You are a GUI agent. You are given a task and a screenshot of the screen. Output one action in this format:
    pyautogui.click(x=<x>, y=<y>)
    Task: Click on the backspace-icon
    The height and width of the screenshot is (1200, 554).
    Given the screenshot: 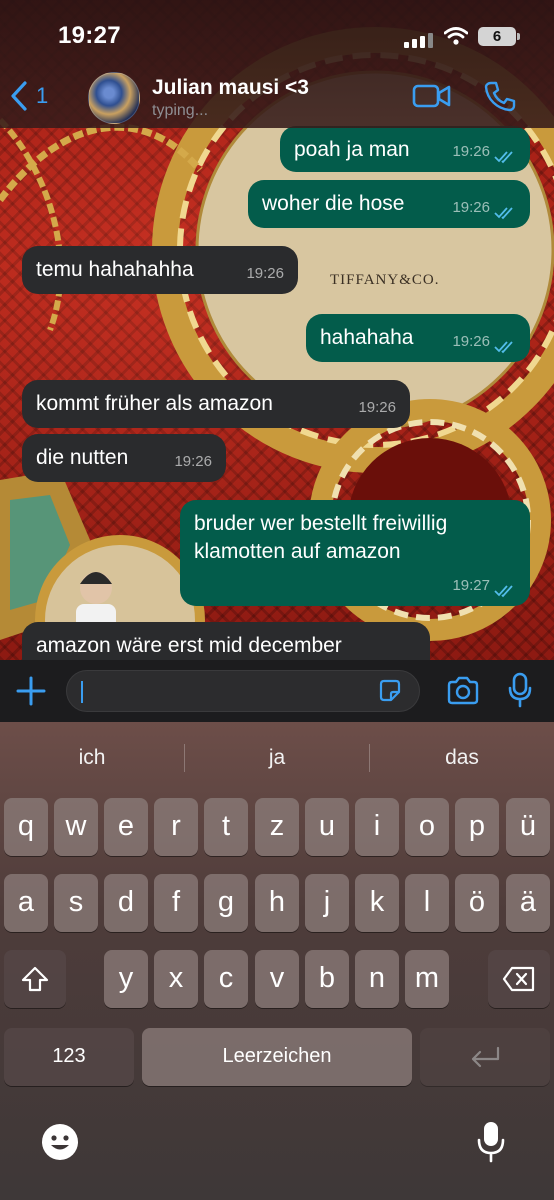 What is the action you would take?
    pyautogui.click(x=518, y=979)
    